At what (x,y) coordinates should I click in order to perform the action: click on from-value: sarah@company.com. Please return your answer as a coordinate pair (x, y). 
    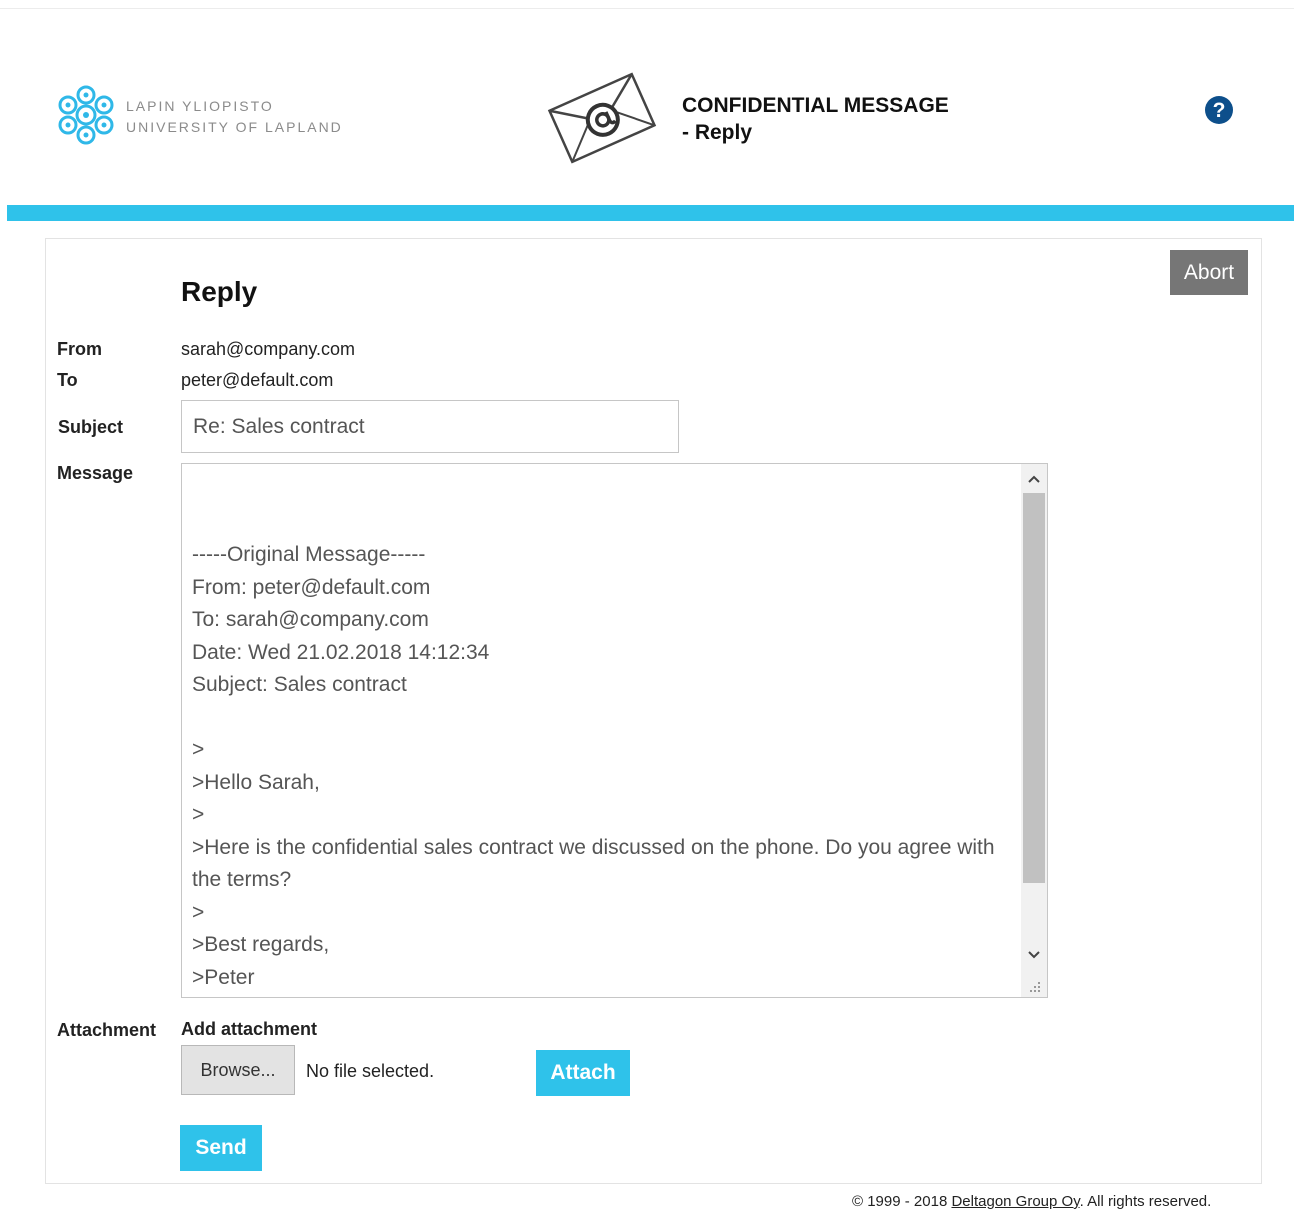
    Looking at the image, I should click on (268, 349).